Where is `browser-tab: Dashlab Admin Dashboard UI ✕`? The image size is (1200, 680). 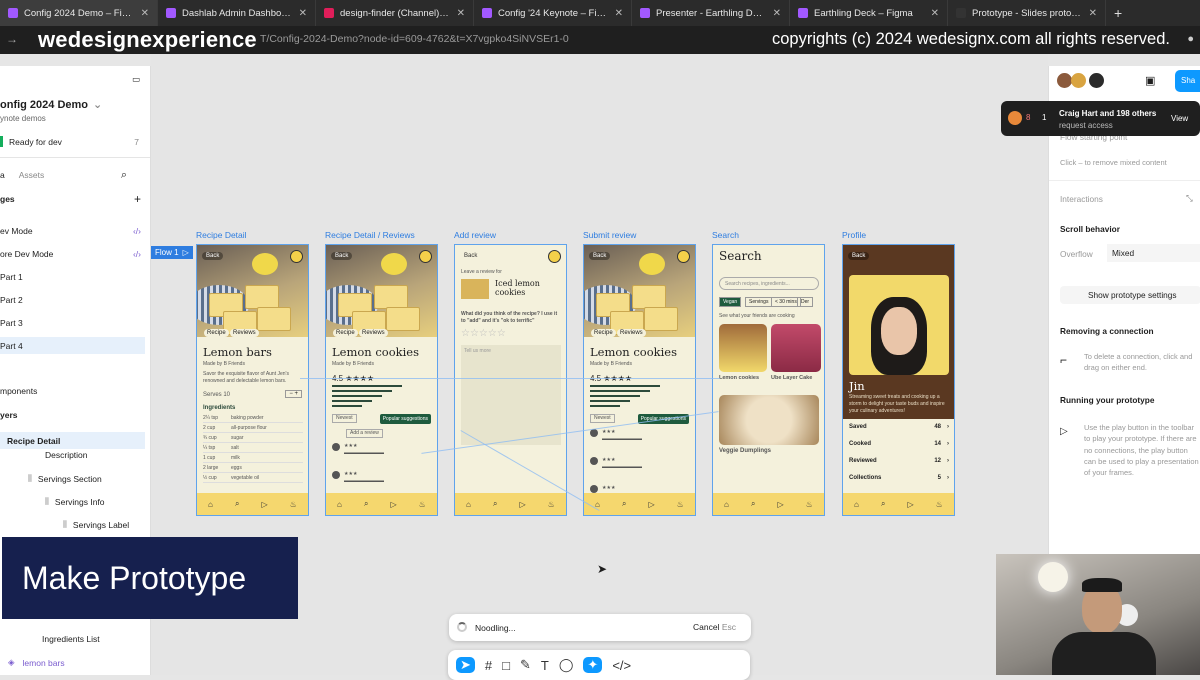
browser-tab: Dashlab Admin Dashboard UI ✕ is located at coordinates (237, 13).